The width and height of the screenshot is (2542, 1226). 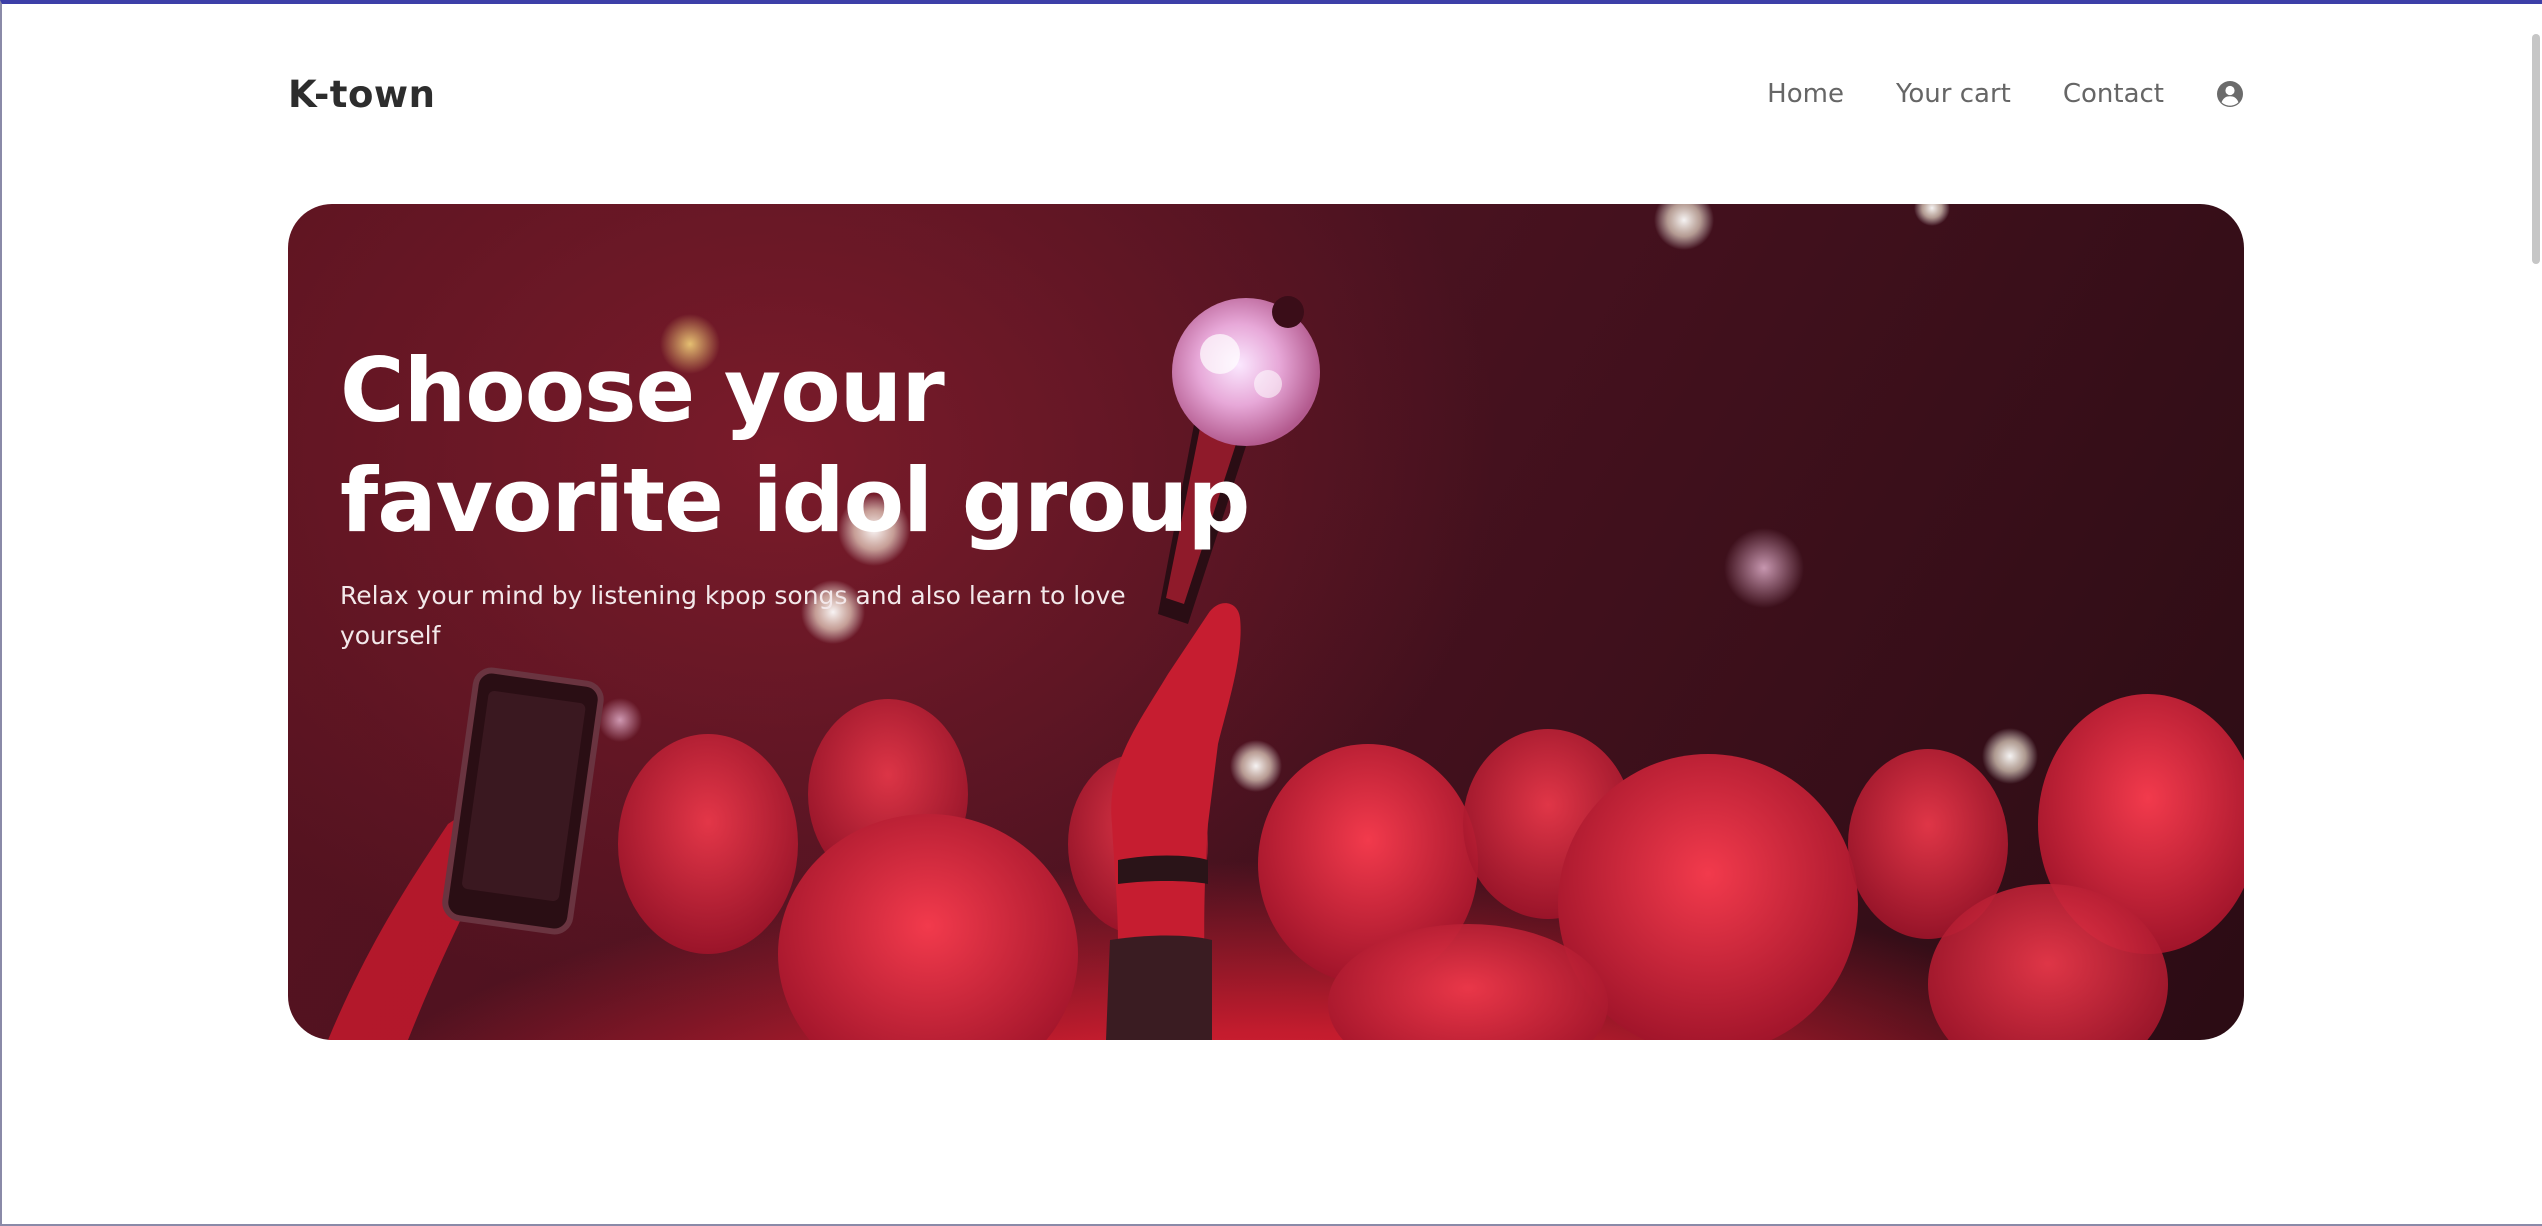 What do you see at coordinates (361, 94) in the screenshot?
I see `site-logo: K-town` at bounding box center [361, 94].